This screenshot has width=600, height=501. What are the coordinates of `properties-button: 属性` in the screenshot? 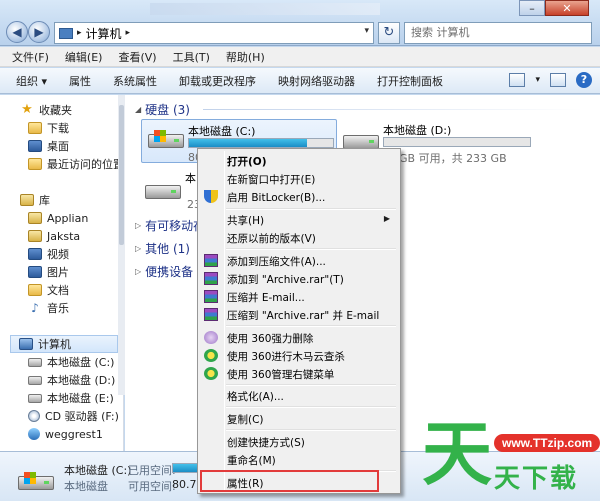 It's located at (80, 81).